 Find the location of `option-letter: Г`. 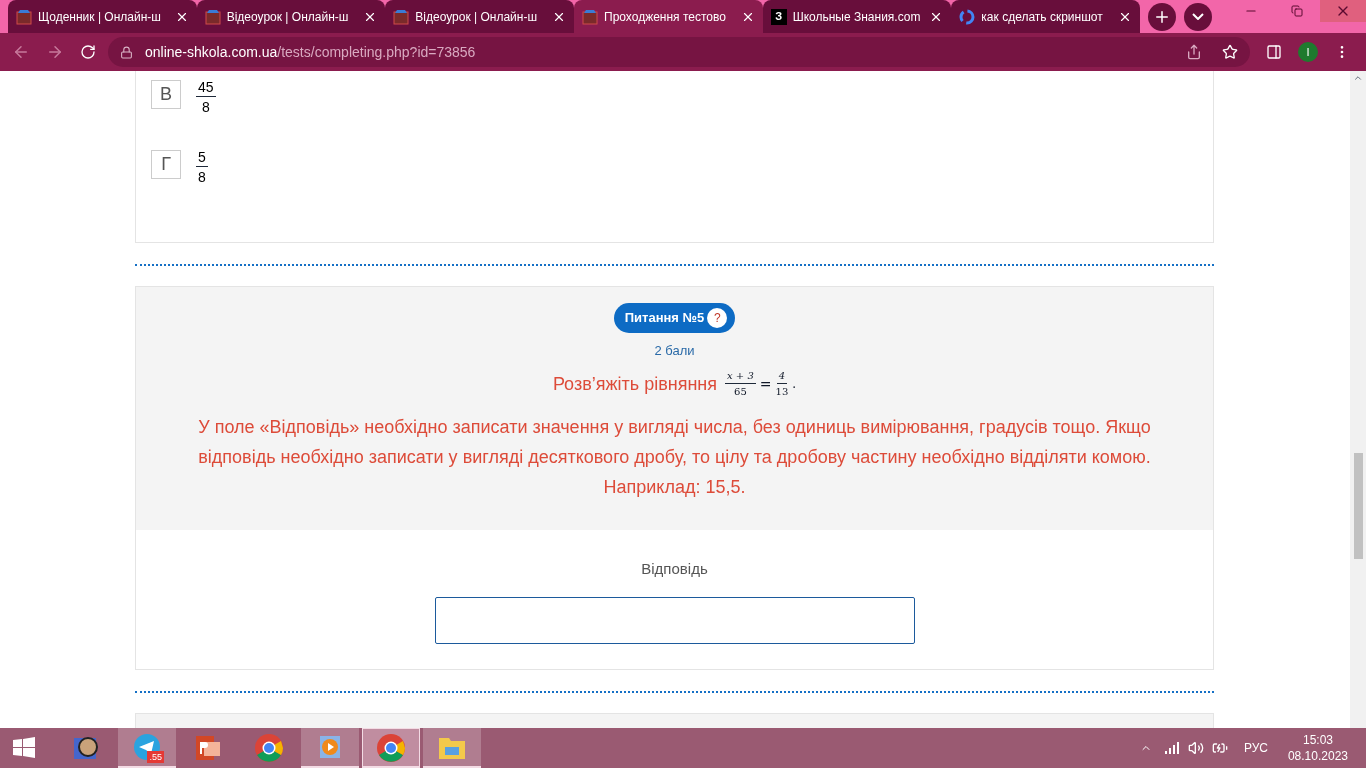

option-letter: Г is located at coordinates (166, 164).